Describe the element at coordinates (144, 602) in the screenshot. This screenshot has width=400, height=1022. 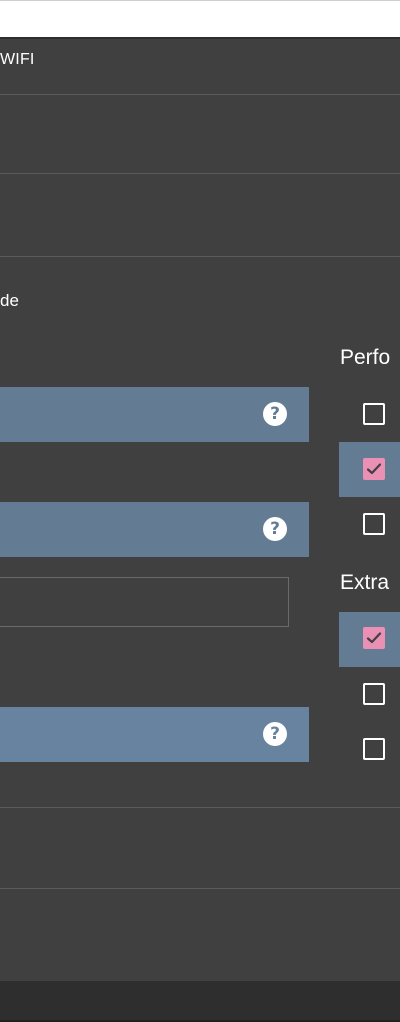
I see `text-input-field` at that location.